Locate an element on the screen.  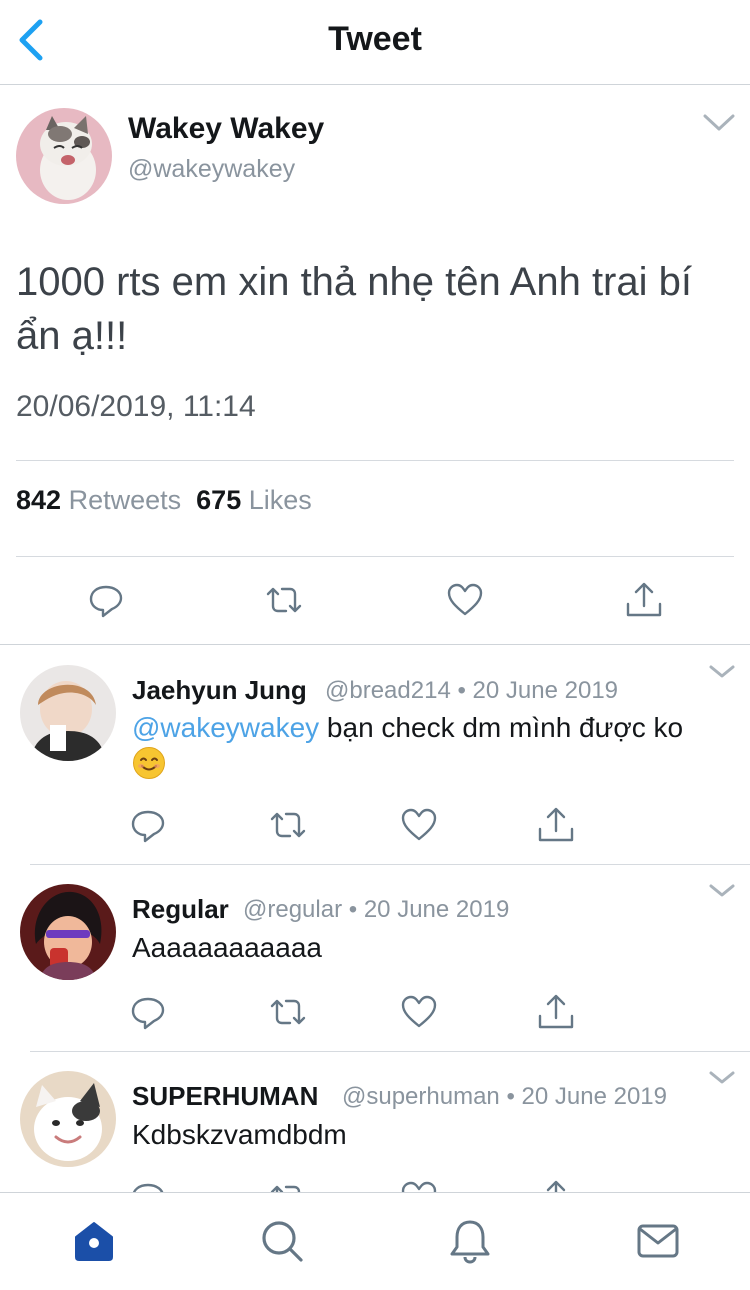
tweet-stats: 842 Retweets 675 Likes is located at coordinates (164, 500).